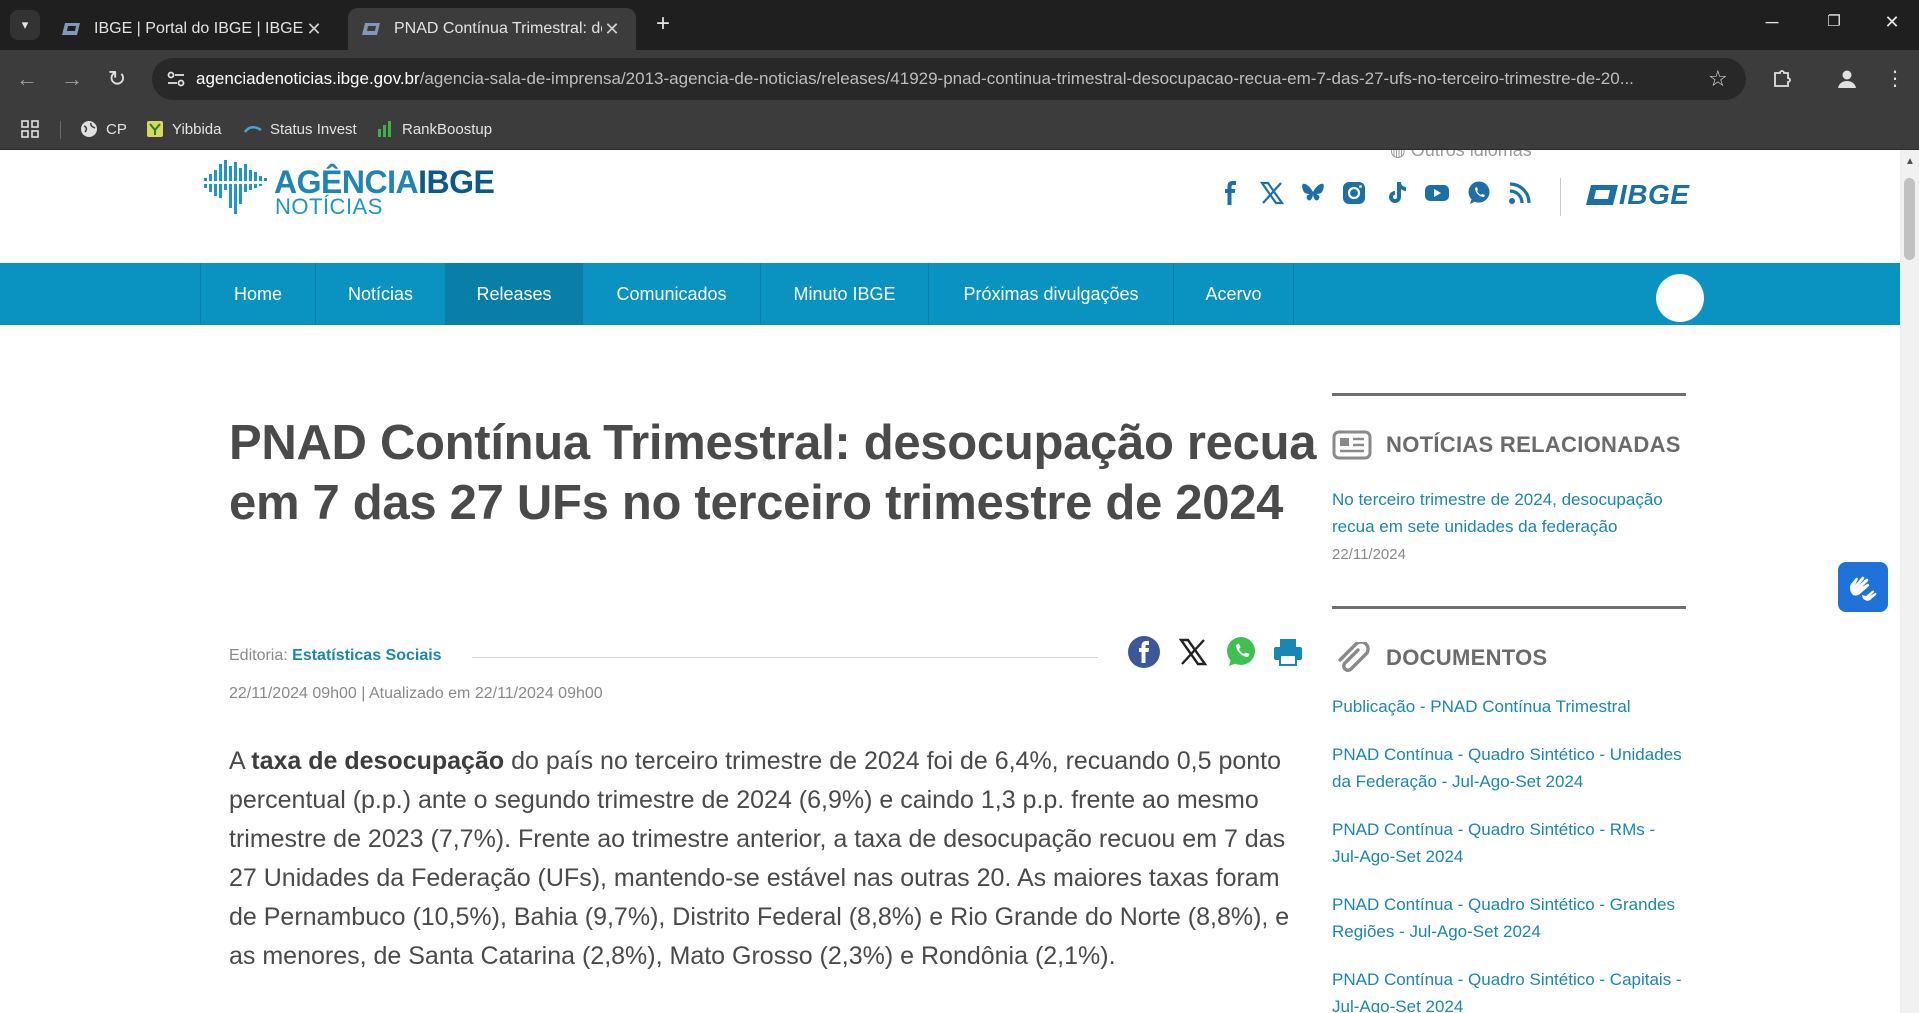 This screenshot has width=1919, height=1013. Describe the element at coordinates (1241, 652) in the screenshot. I see `share-whatsapp-icon` at that location.